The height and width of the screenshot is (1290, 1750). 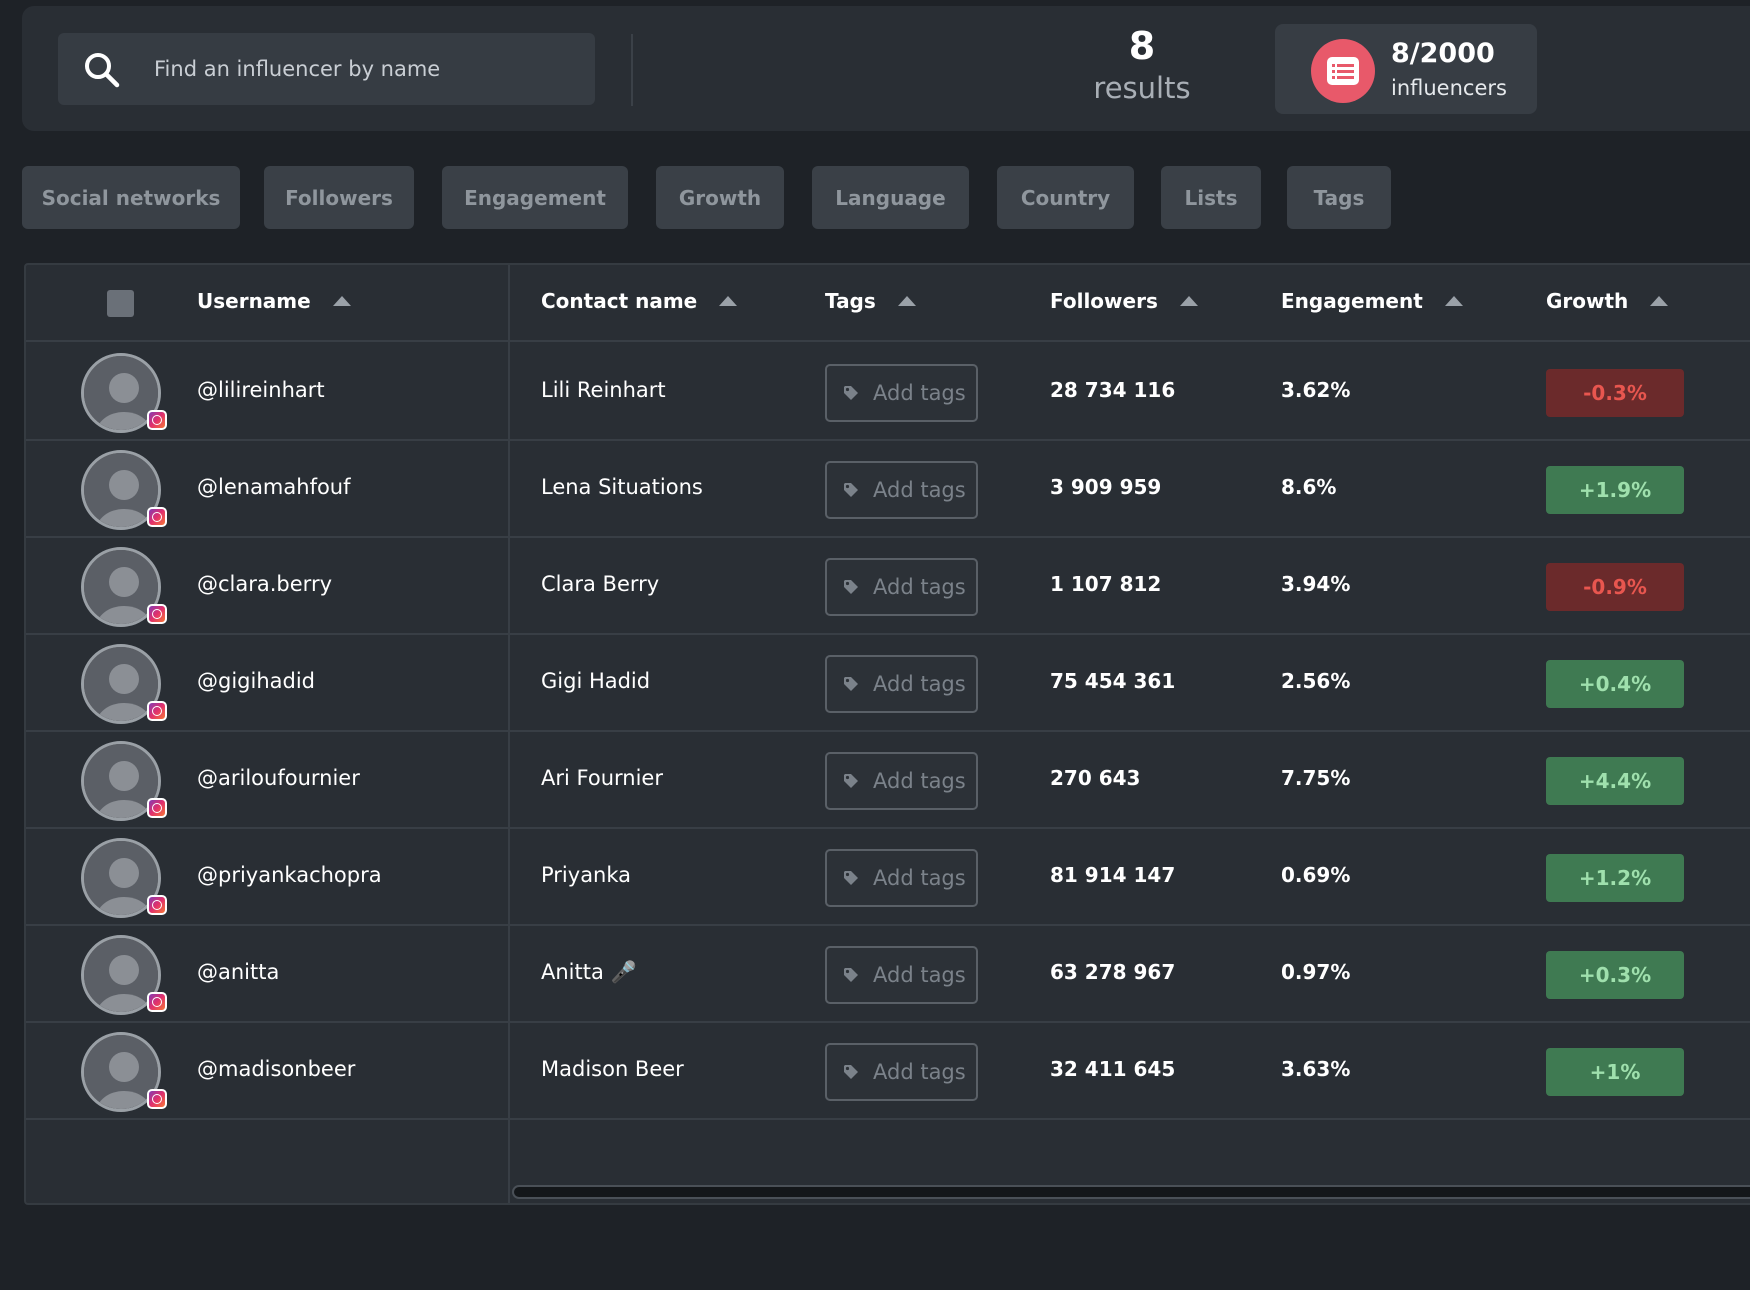 I want to click on results-count: 8, so click(x=1142, y=46).